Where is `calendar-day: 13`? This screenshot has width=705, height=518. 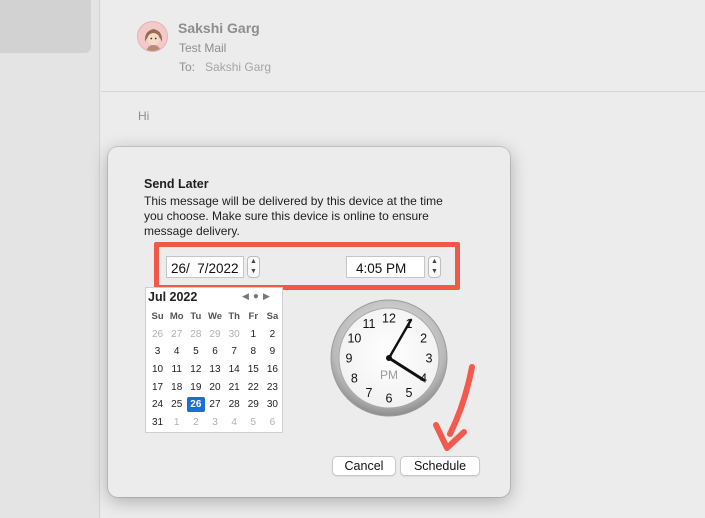
calendar-day: 13 is located at coordinates (214, 370).